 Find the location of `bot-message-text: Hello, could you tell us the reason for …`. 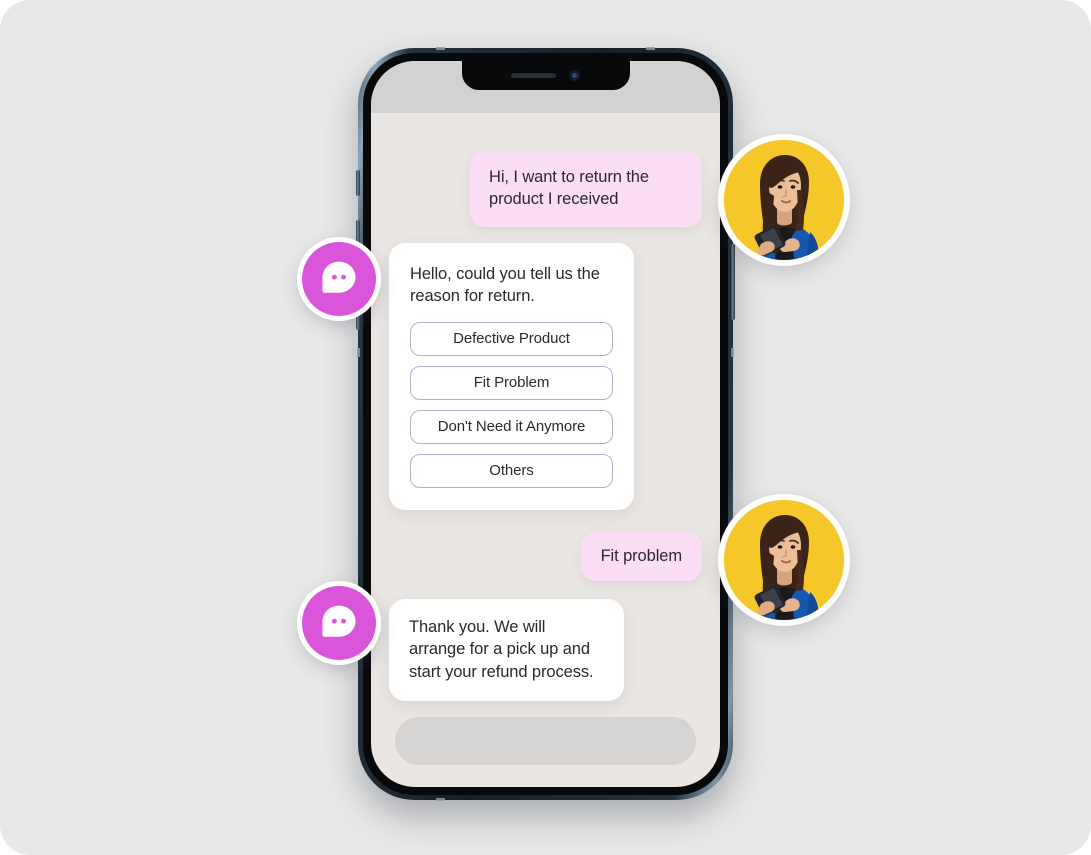

bot-message-text: Hello, could you tell us the reason for … is located at coordinates (505, 284).